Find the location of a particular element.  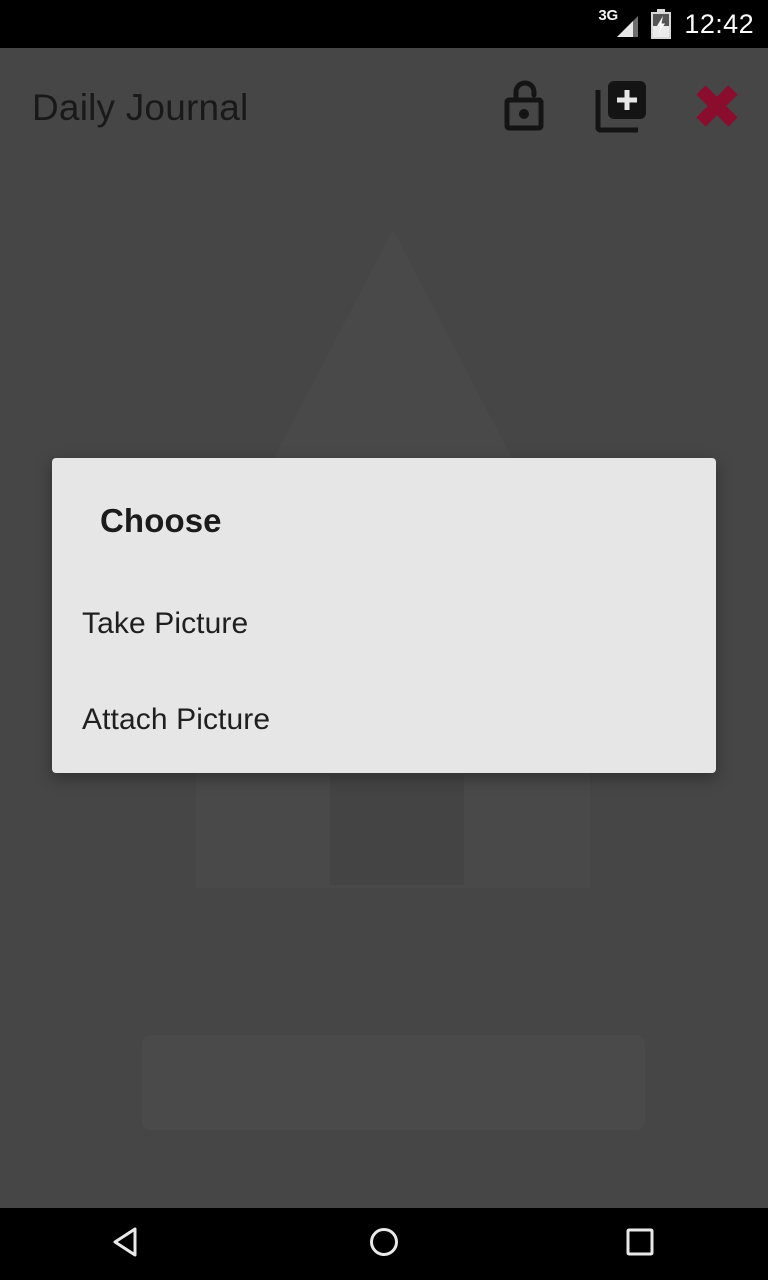

library-add-button is located at coordinates (621, 108).